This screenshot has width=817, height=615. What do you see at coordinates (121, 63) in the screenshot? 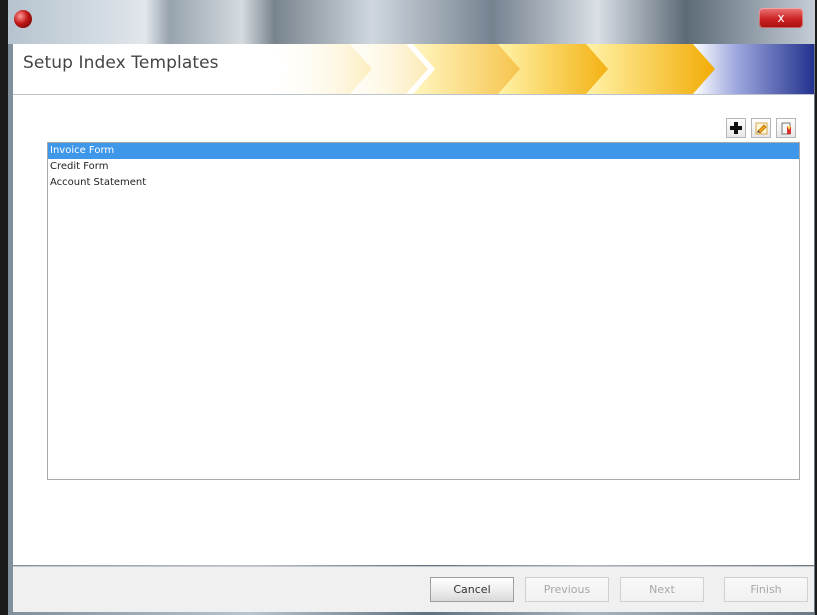
I see `page-title: Setup Index Templates` at bounding box center [121, 63].